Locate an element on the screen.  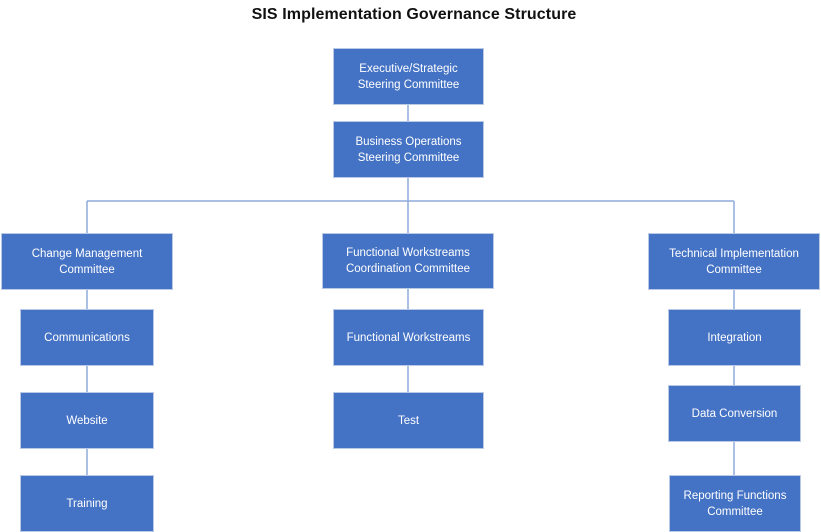
node-label: Executive/Strategic Steering Committee is located at coordinates (408, 76).